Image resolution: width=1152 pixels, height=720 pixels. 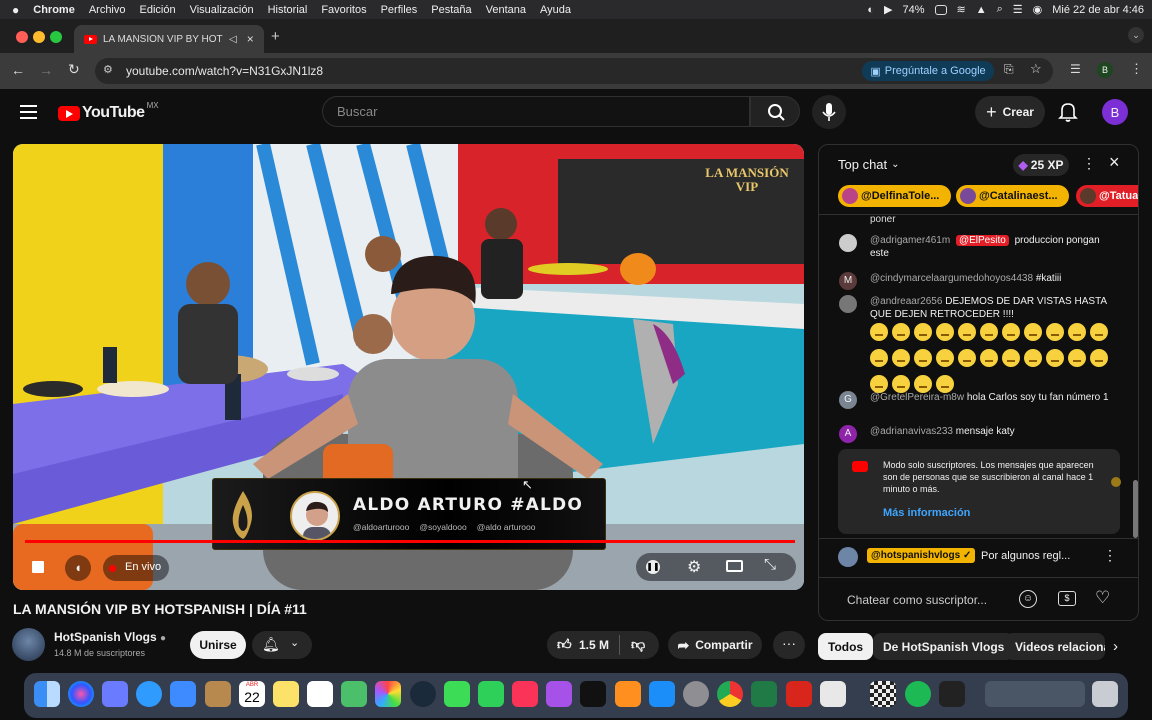 What do you see at coordinates (789, 645) in the screenshot?
I see `more-actions-button: ···` at bounding box center [789, 645].